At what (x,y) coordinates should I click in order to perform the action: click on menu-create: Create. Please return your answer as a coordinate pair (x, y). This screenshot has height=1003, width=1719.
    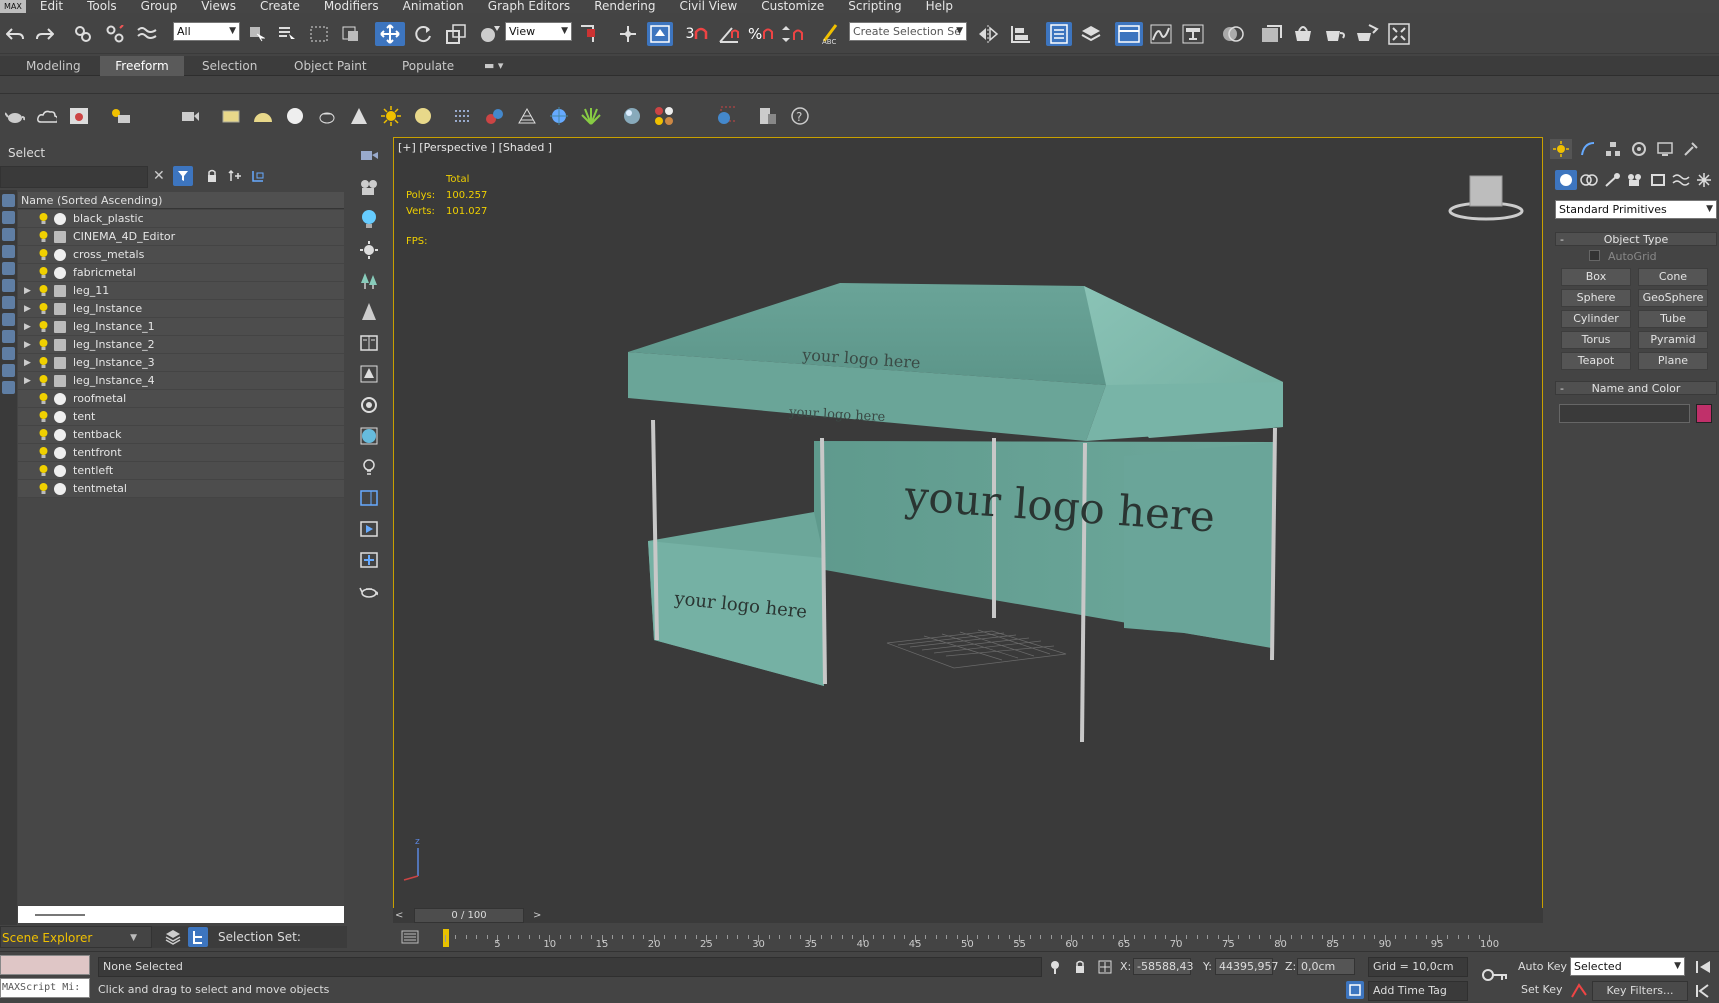
    Looking at the image, I should click on (280, 6).